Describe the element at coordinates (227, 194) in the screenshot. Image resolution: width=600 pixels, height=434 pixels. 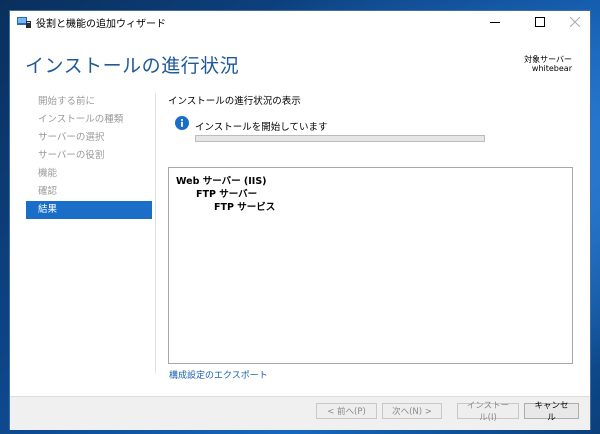
I see `tree-item-ftp-server: FTP サーバー` at that location.